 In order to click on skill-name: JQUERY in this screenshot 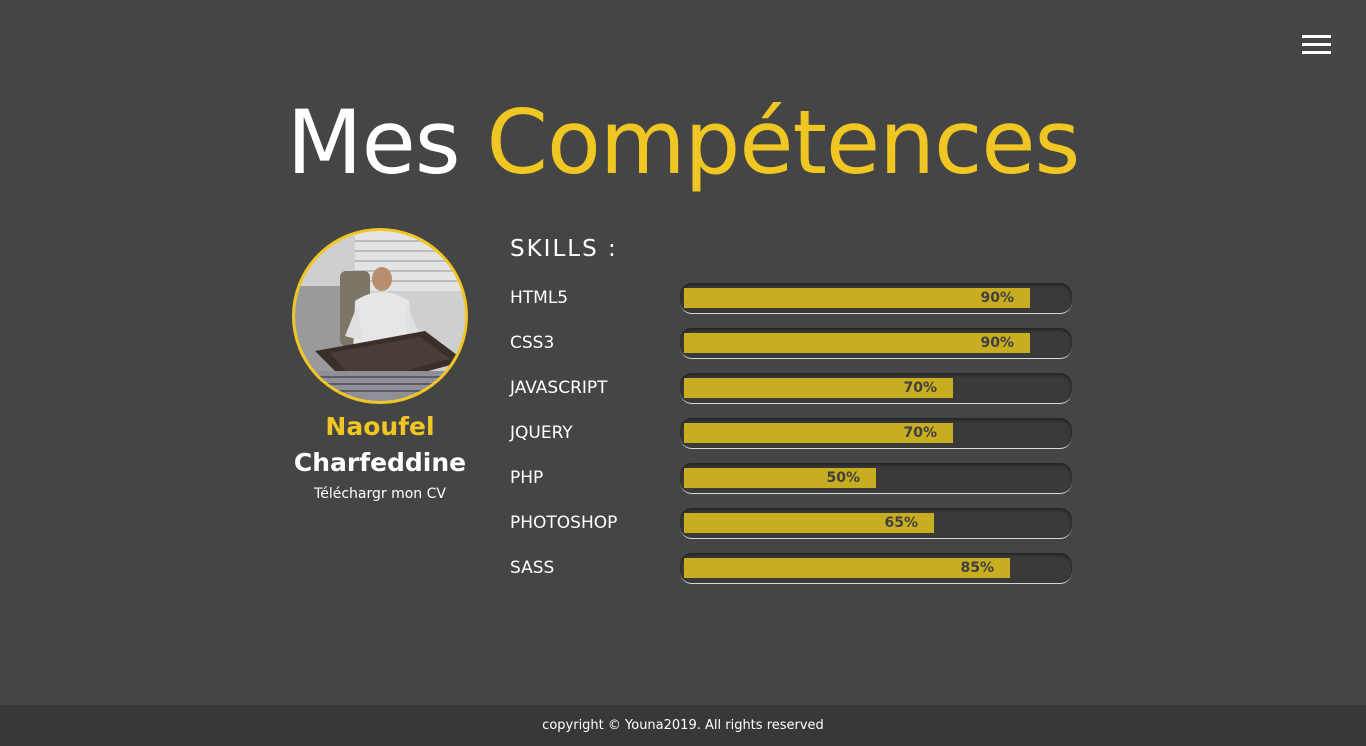, I will do `click(541, 433)`.